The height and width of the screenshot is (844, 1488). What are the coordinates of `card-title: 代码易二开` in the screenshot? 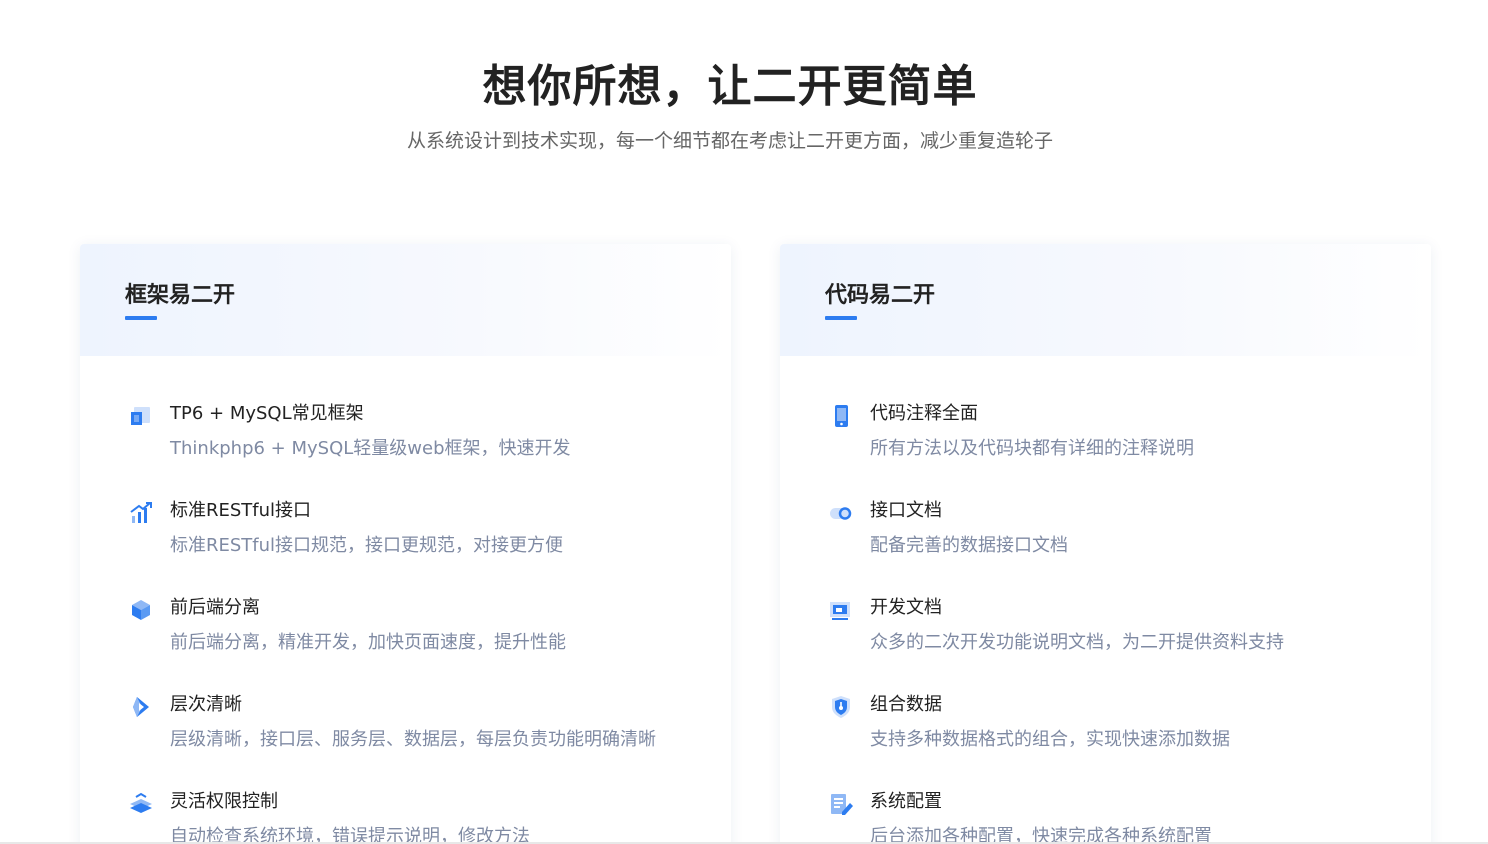 It's located at (880, 295).